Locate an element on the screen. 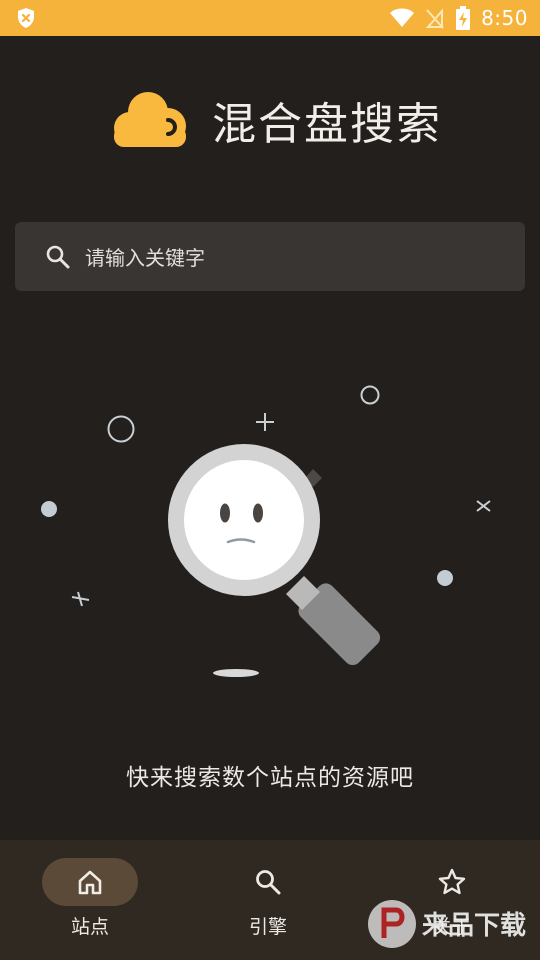 Image resolution: width=540 pixels, height=960 pixels. nav-item-engines: 引擎 is located at coordinates (268, 900).